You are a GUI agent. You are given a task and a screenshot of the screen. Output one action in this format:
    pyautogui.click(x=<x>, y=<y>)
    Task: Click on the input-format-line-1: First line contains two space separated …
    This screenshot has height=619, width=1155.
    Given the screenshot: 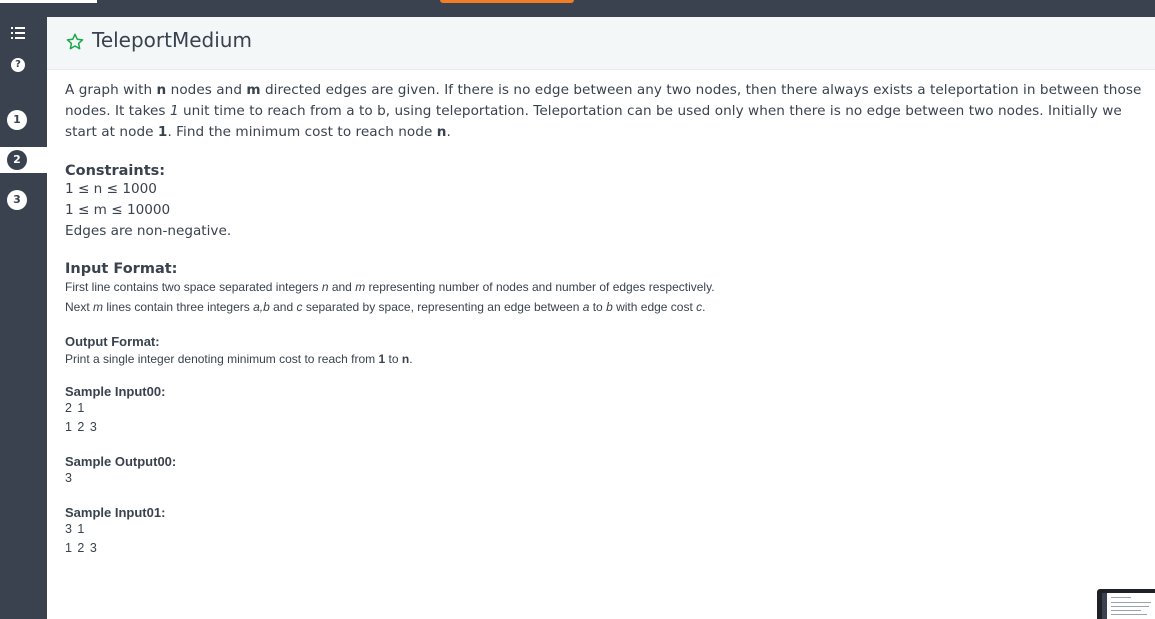 What is the action you would take?
    pyautogui.click(x=390, y=287)
    